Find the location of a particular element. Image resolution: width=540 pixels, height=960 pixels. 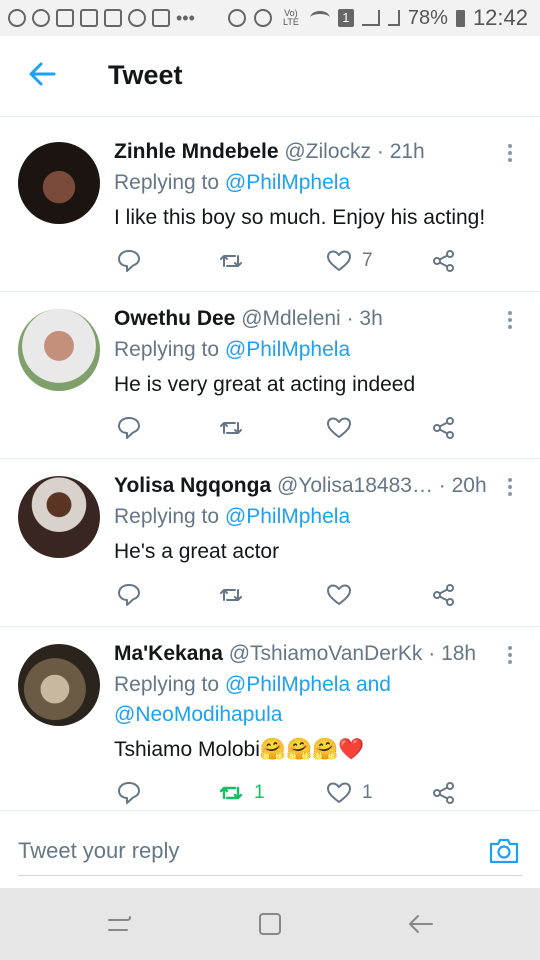

home-icon is located at coordinates (270, 924).